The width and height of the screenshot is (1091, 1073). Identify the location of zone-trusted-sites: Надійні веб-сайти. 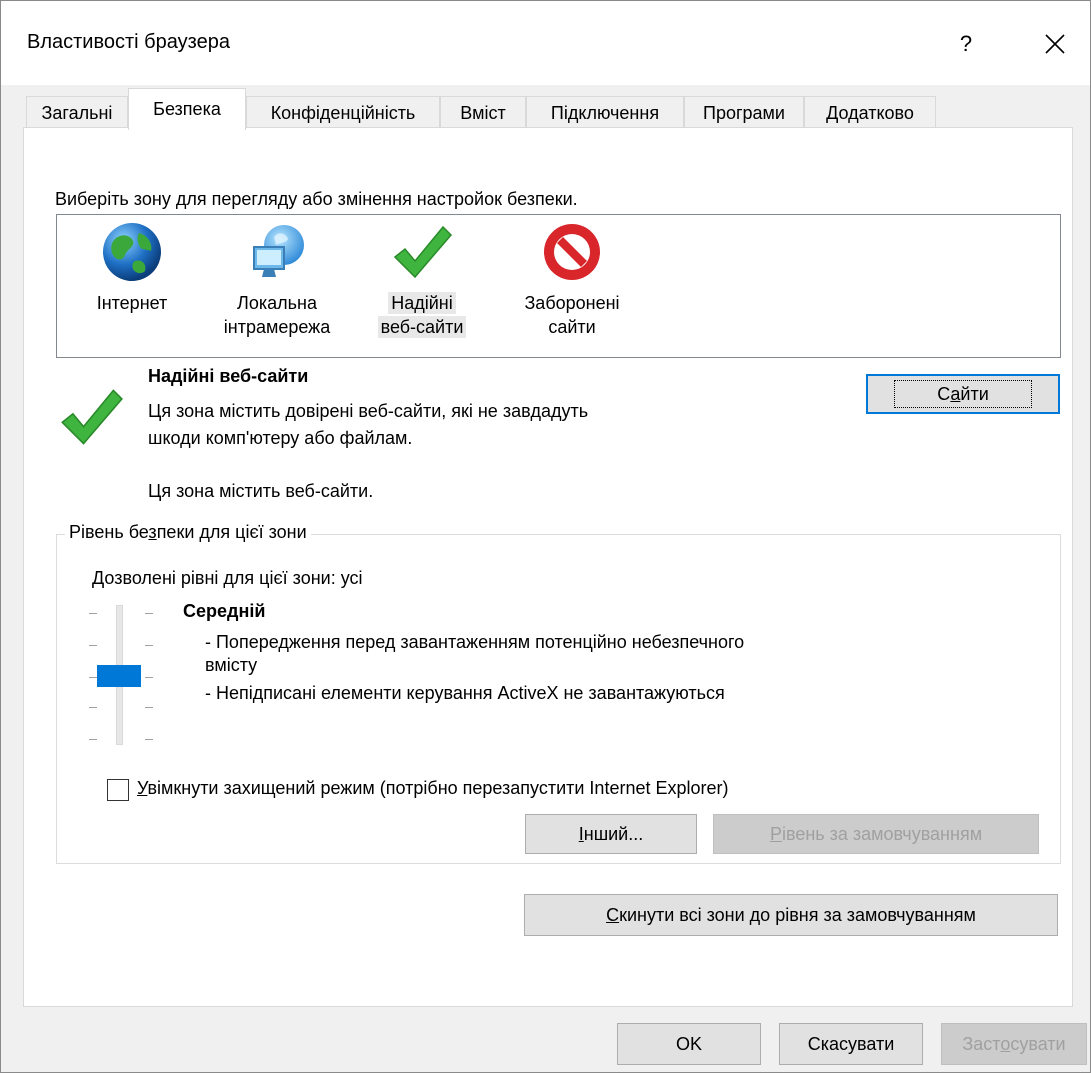
(422, 284).